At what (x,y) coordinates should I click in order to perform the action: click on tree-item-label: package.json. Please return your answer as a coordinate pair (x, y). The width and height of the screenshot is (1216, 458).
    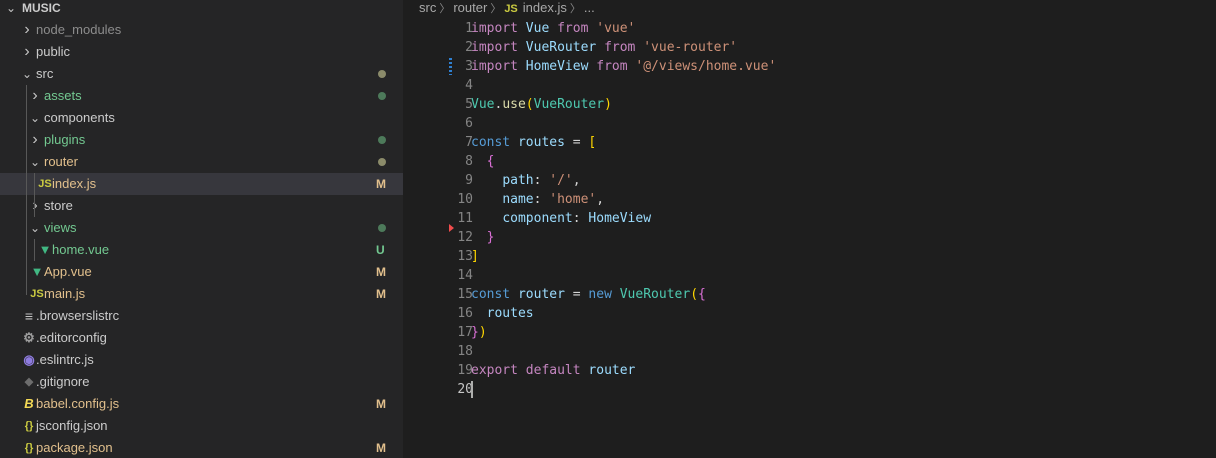
    Looking at the image, I should click on (74, 447).